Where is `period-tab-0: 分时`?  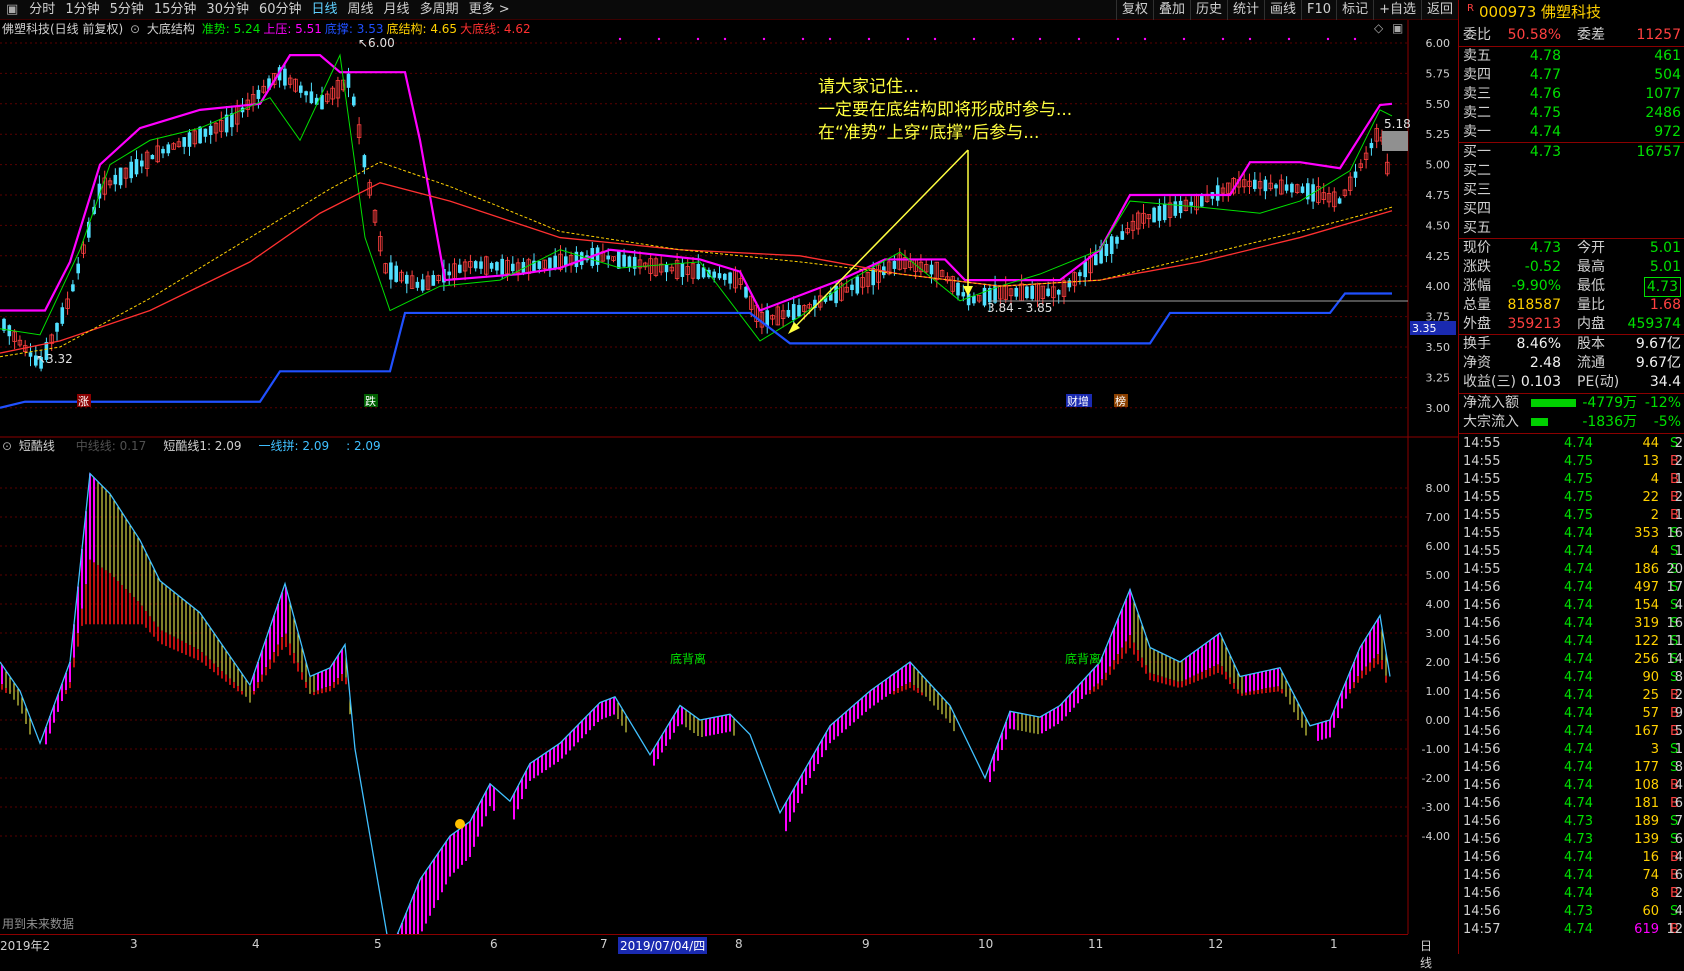 period-tab-0: 分时 is located at coordinates (42, 10).